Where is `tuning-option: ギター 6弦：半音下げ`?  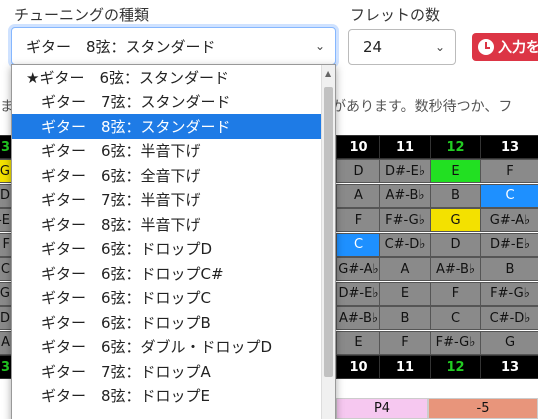 tuning-option: ギター 6弦：半音下げ is located at coordinates (167, 151).